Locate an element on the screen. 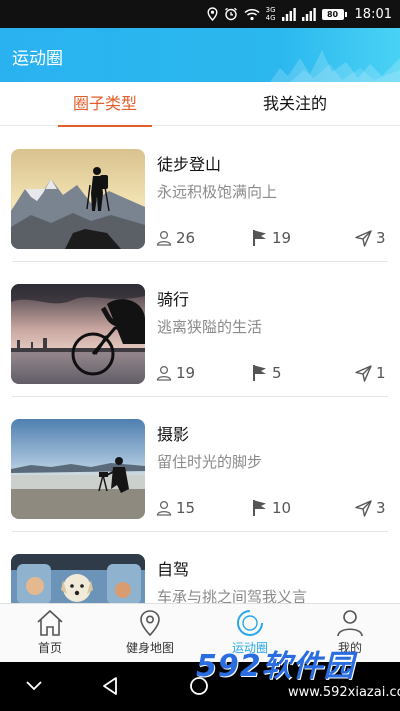 Image resolution: width=400 pixels, height=711 pixels. network-type-label: 3G 4G is located at coordinates (271, 14).